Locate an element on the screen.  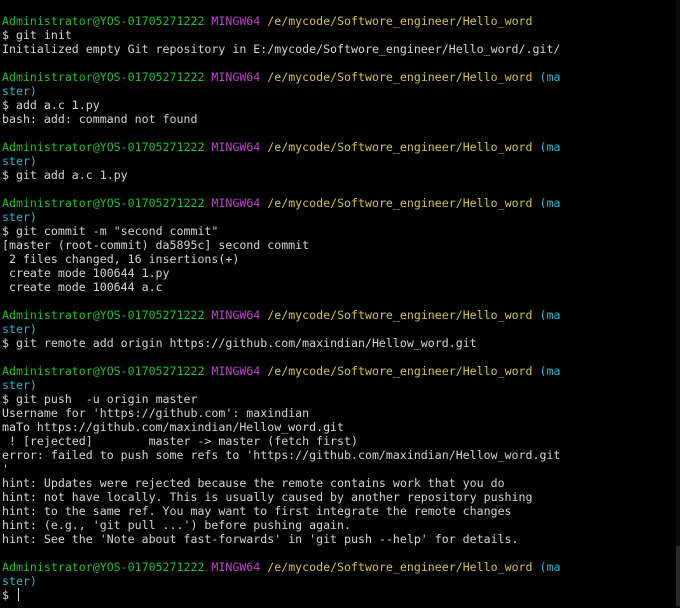
output-line: create mode 100644 a.c is located at coordinates (82, 287).